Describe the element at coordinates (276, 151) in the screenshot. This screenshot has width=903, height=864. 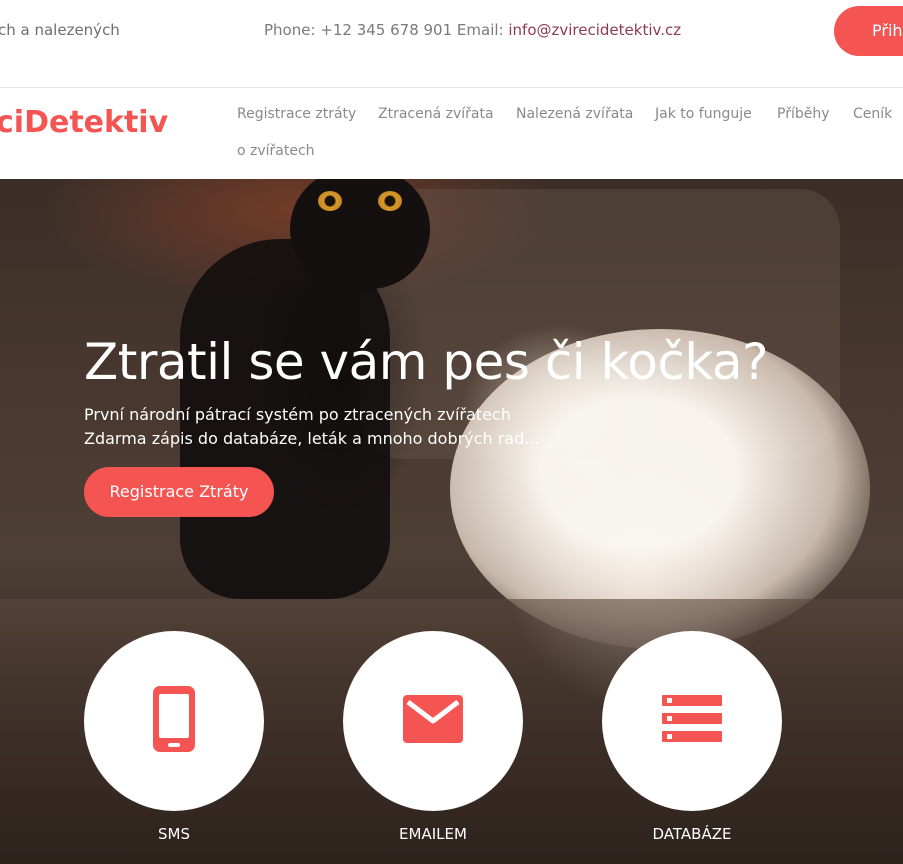
I see `nav-item-o-zviratech: o zvířatech` at that location.